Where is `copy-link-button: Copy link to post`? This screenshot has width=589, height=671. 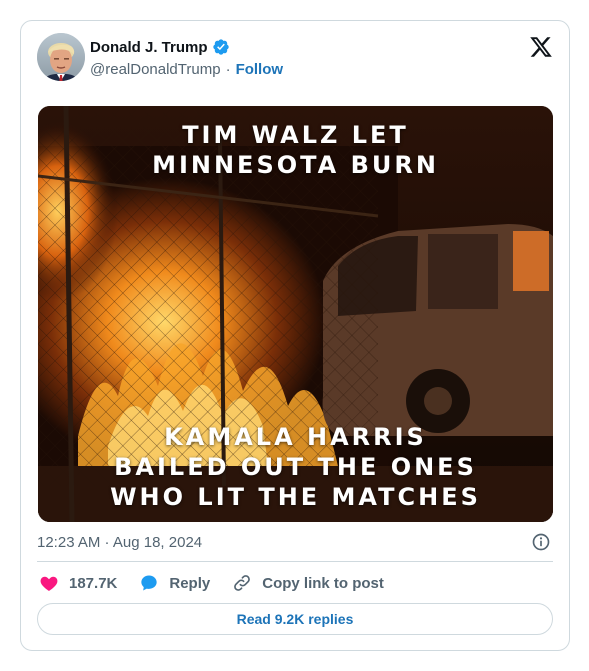
copy-link-button: Copy link to post is located at coordinates (308, 583).